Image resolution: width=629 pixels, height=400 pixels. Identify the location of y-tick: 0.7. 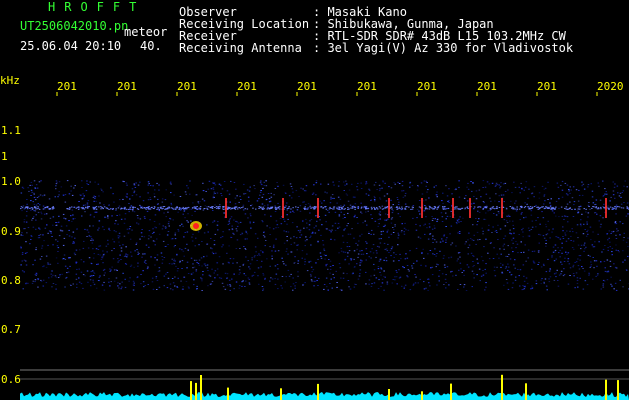
(11, 329).